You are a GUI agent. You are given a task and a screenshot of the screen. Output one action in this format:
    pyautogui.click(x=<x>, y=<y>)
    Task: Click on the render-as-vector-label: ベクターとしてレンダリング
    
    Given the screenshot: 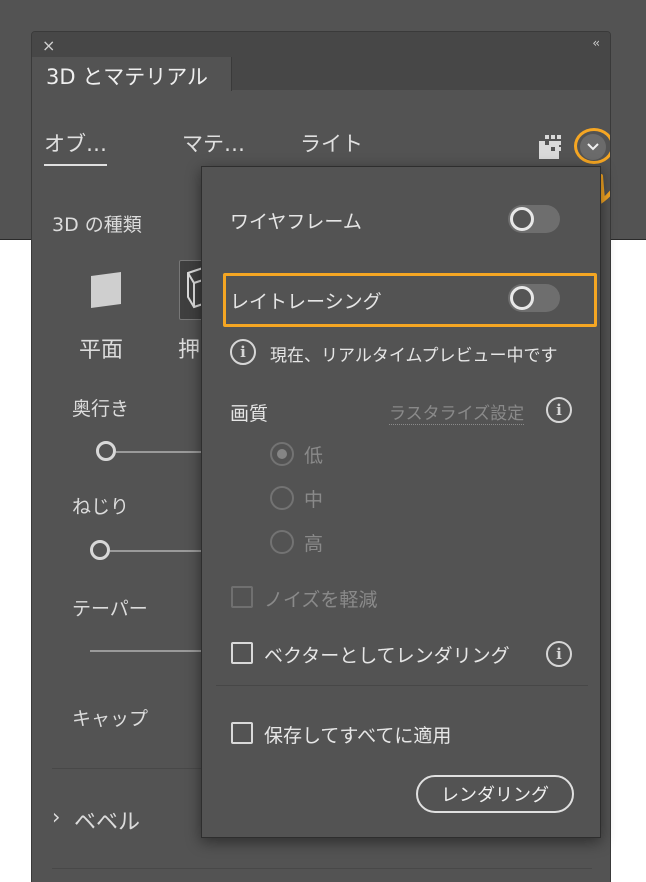 What is the action you would take?
    pyautogui.click(x=387, y=656)
    